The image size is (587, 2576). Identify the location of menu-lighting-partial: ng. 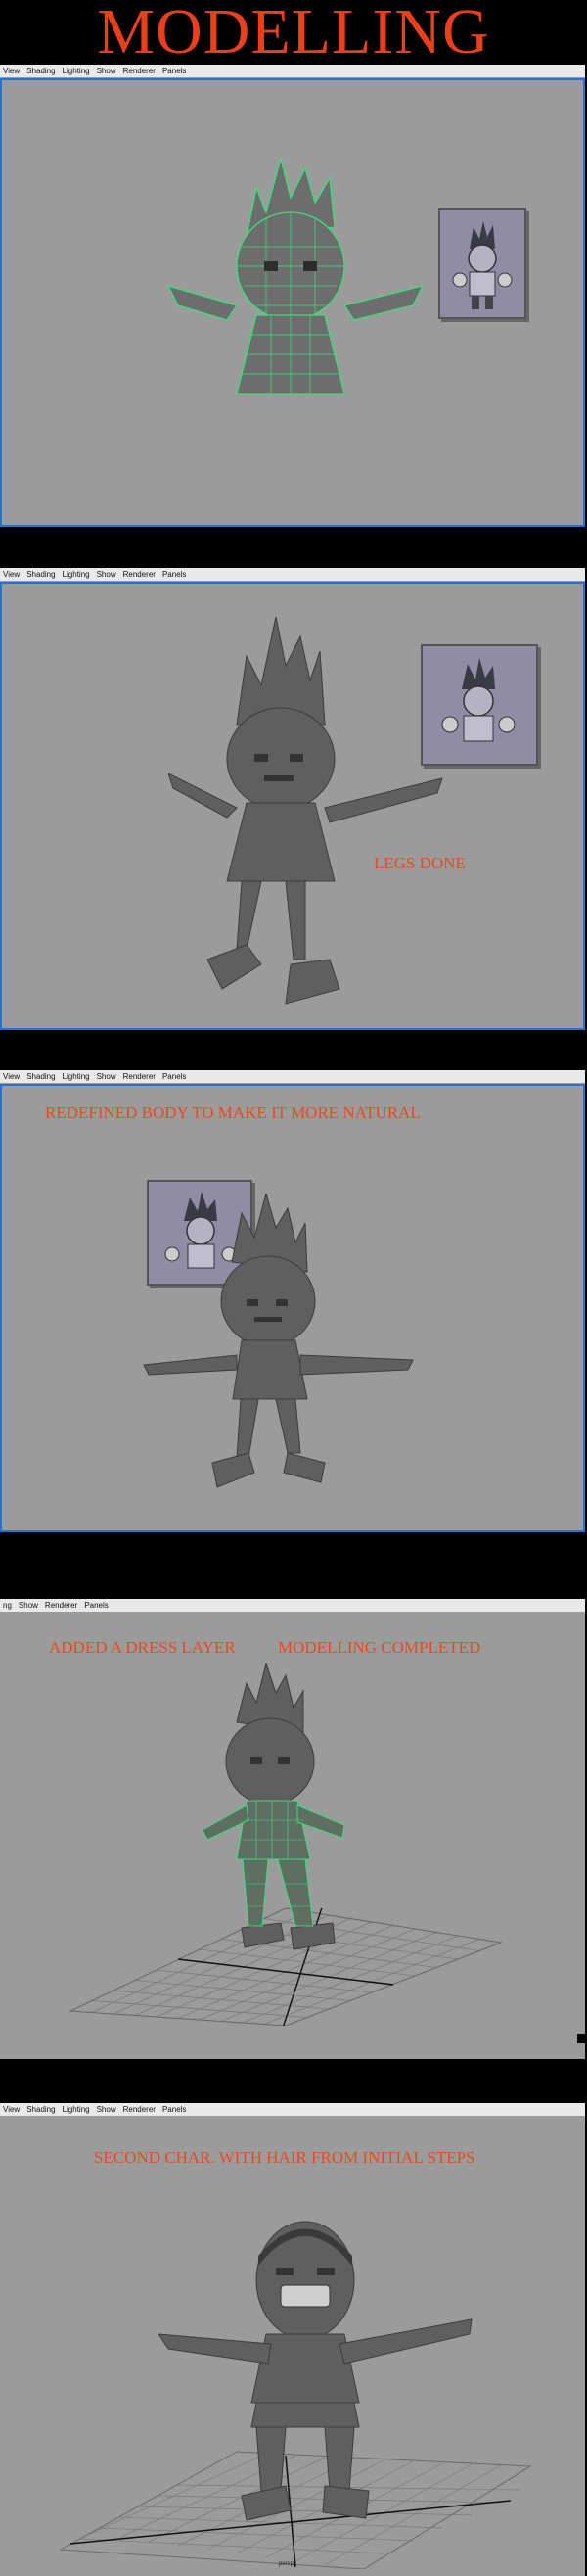
(8, 1606).